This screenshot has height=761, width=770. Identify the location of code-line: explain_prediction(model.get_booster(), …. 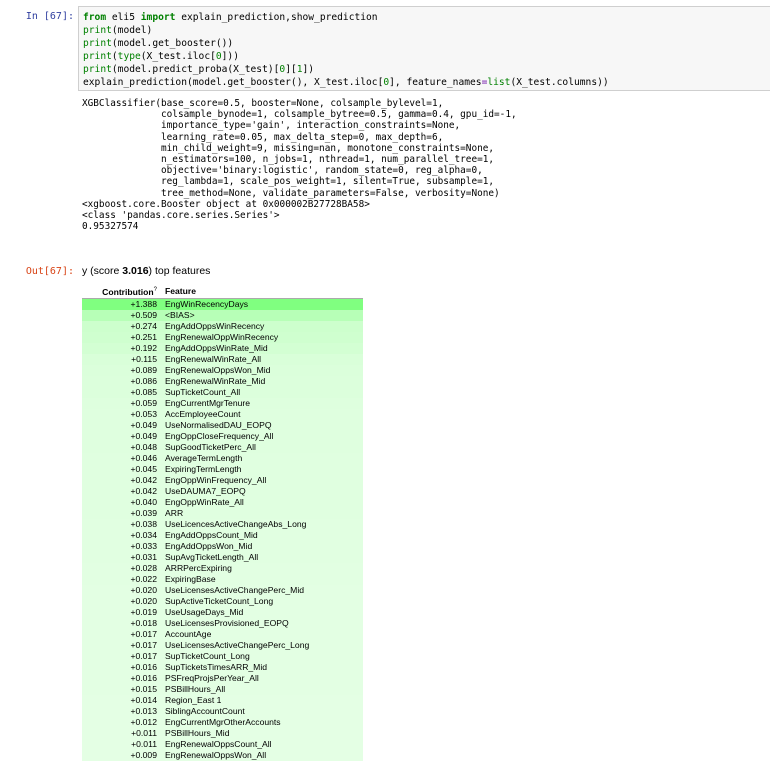
(346, 82).